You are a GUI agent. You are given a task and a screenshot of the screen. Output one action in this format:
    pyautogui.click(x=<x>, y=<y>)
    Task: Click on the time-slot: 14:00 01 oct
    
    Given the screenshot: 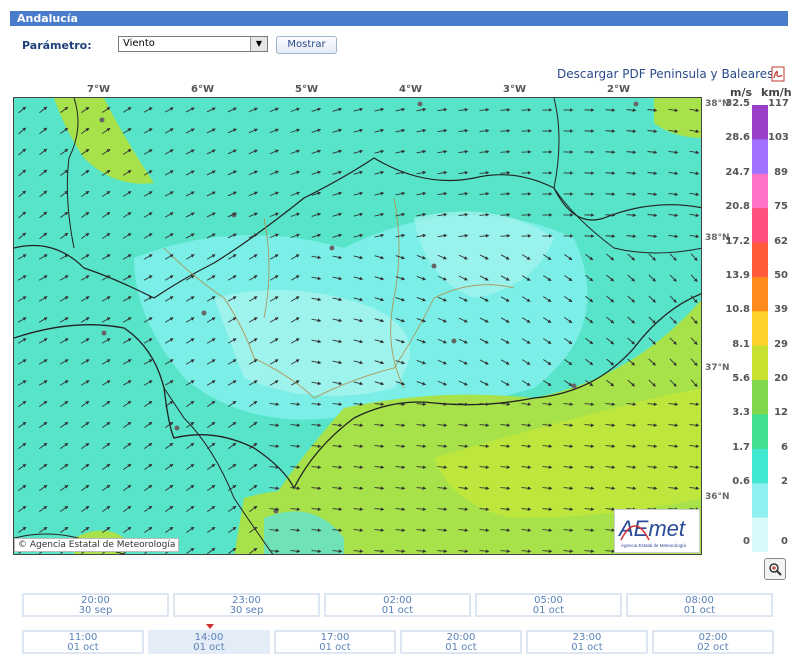 What is the action you would take?
    pyautogui.click(x=209, y=642)
    